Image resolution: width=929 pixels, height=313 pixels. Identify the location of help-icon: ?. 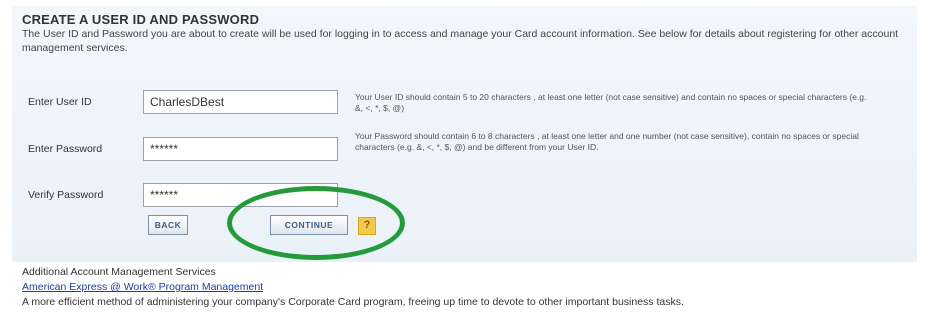
(367, 226).